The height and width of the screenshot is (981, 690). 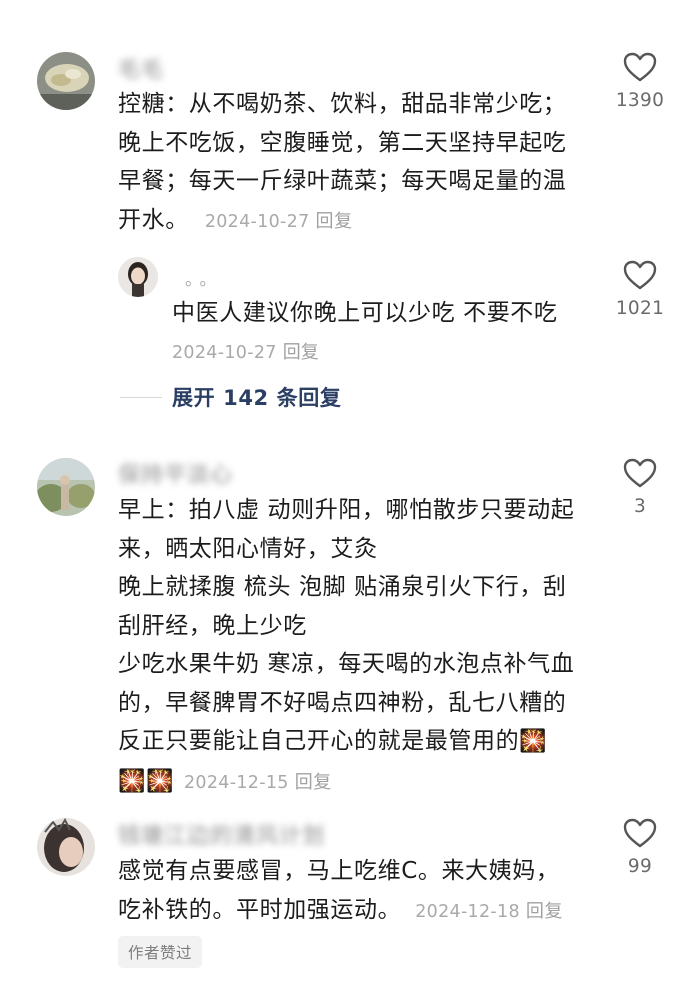 I want to click on firework-emoji: 🎇🎇, so click(x=146, y=781).